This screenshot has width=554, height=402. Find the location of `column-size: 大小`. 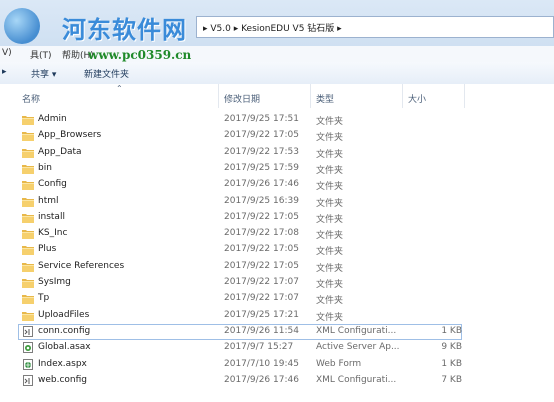

column-size: 大小 is located at coordinates (417, 98).